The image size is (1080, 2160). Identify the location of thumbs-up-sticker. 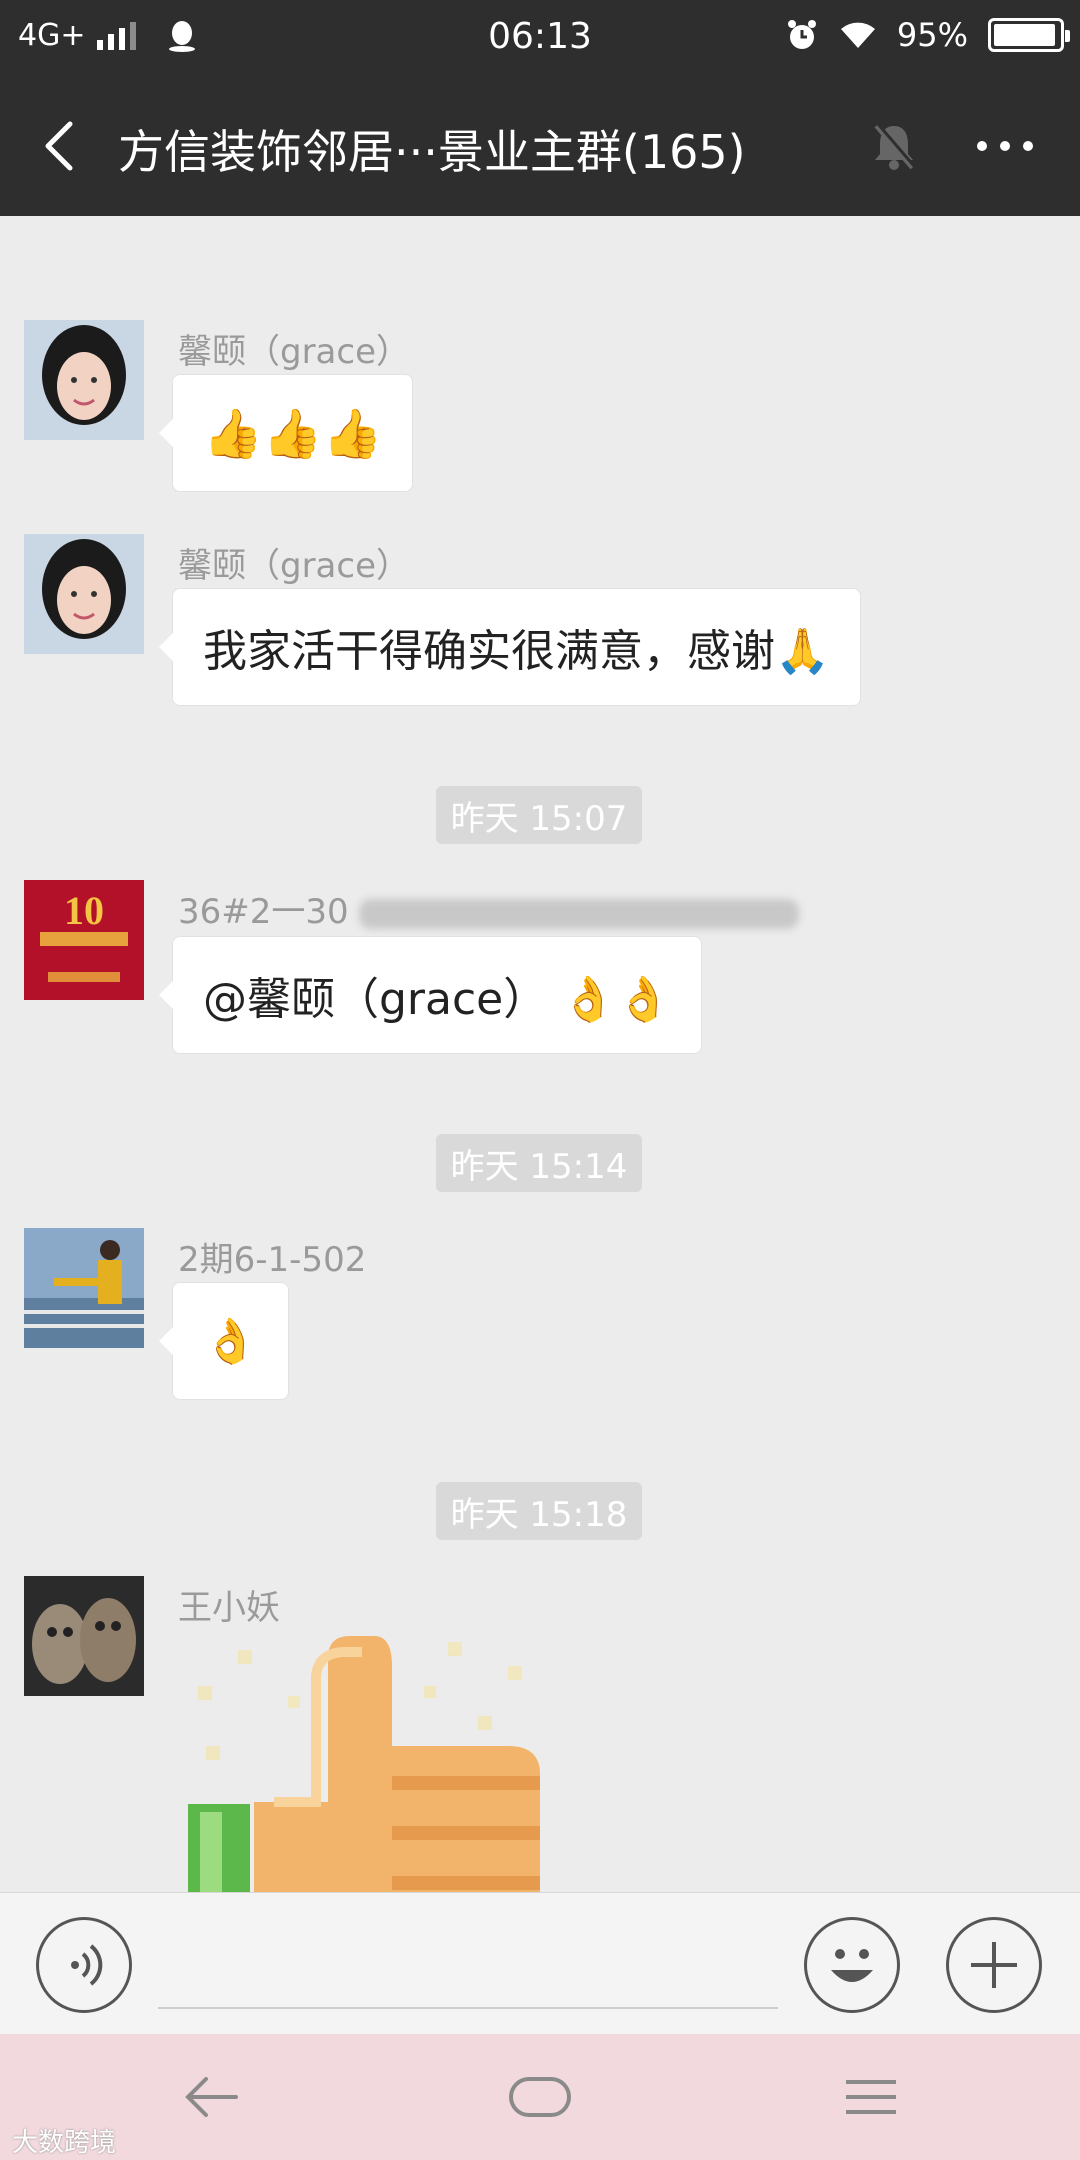
(368, 1759).